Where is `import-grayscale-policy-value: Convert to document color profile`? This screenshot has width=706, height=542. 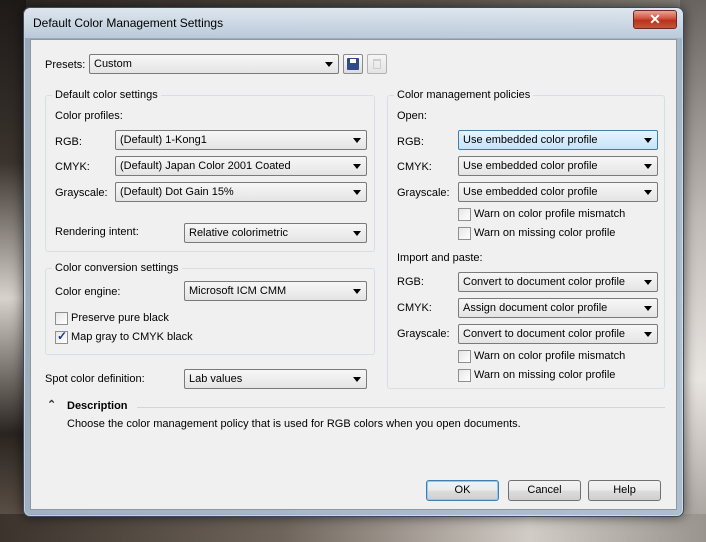
import-grayscale-policy-value: Convert to document color profile is located at coordinates (544, 334).